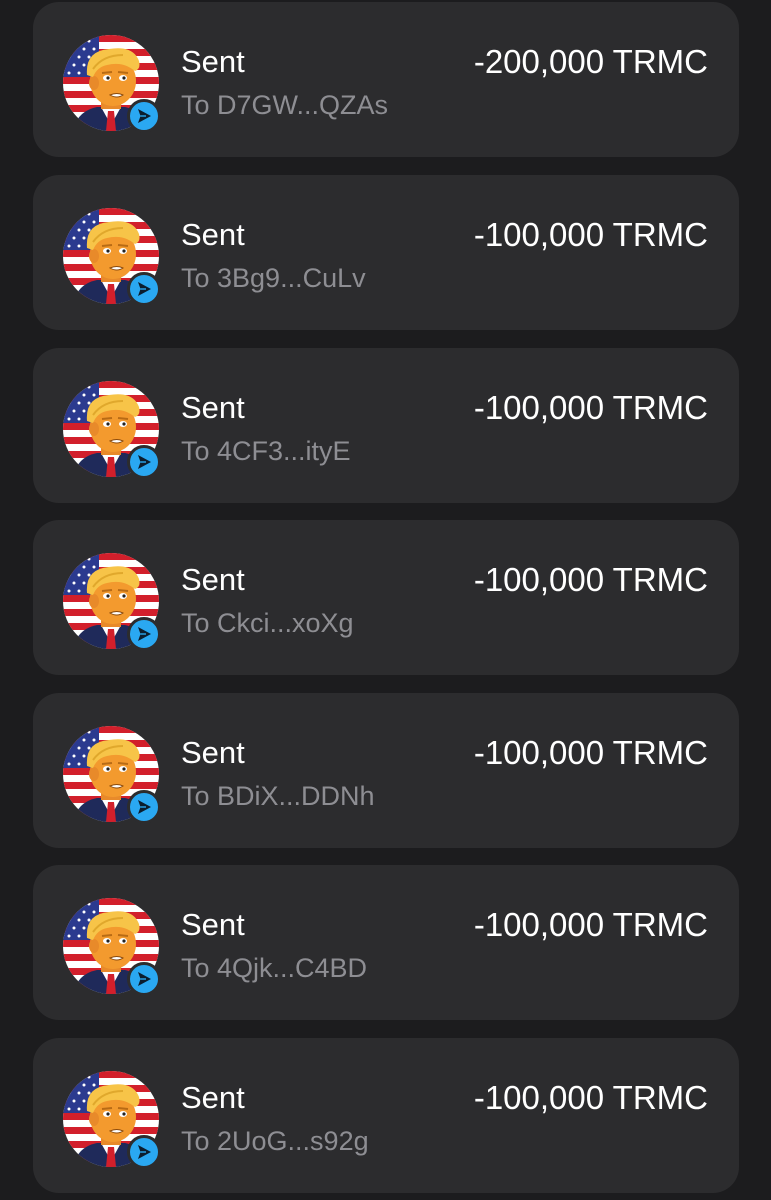  Describe the element at coordinates (266, 451) in the screenshot. I see `transaction-recipient: To 4CF3...ityE` at that location.